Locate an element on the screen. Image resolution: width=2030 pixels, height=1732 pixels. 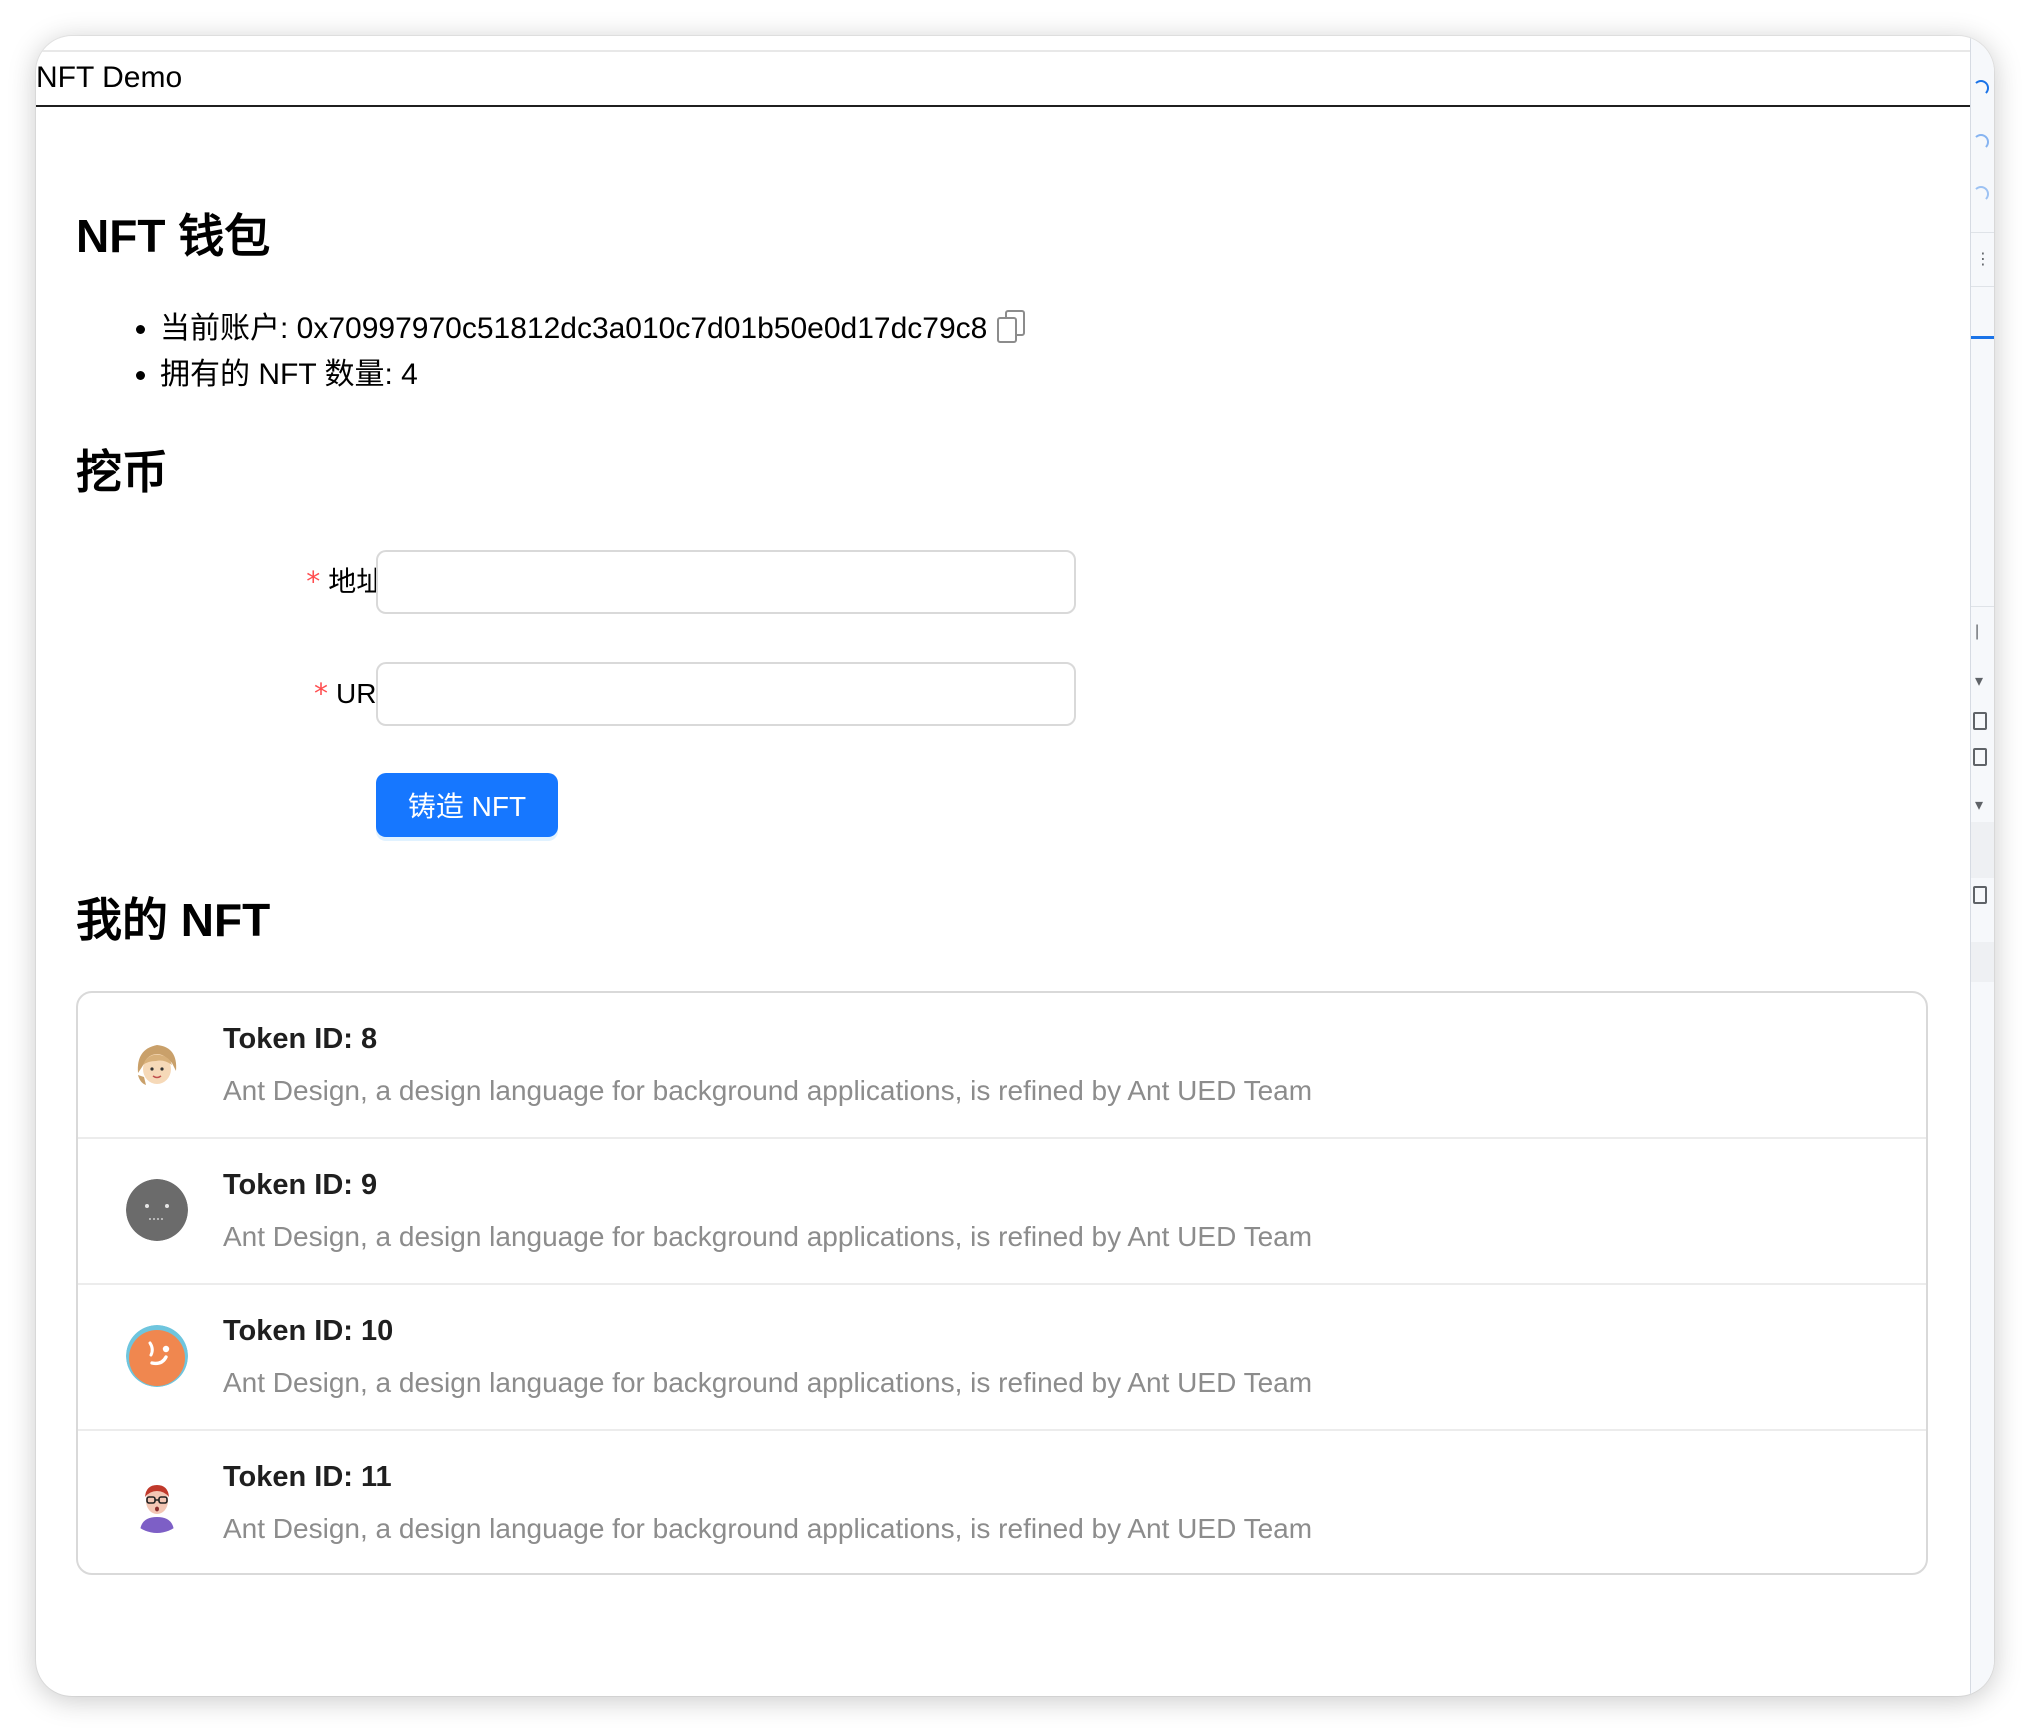
avatar-glasses-person-icon is located at coordinates (157, 1502).